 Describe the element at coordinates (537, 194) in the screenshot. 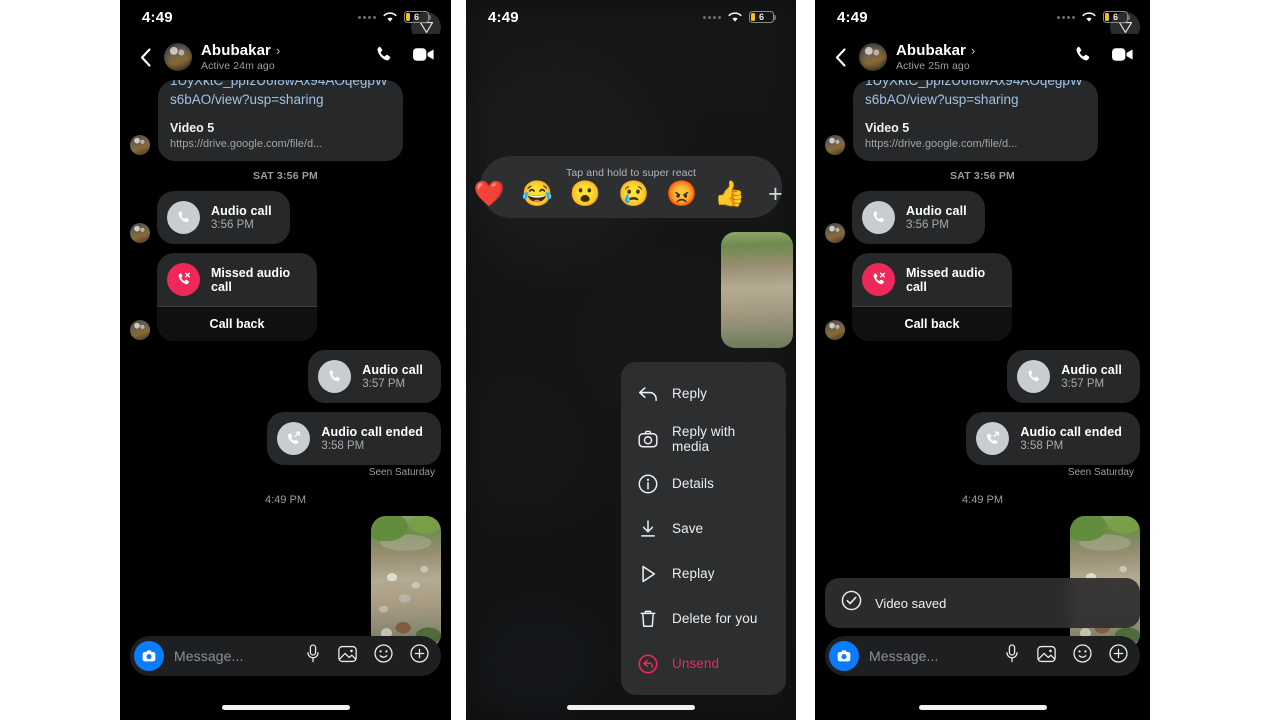

I see `laugh-cry-emoji: 😂` at that location.